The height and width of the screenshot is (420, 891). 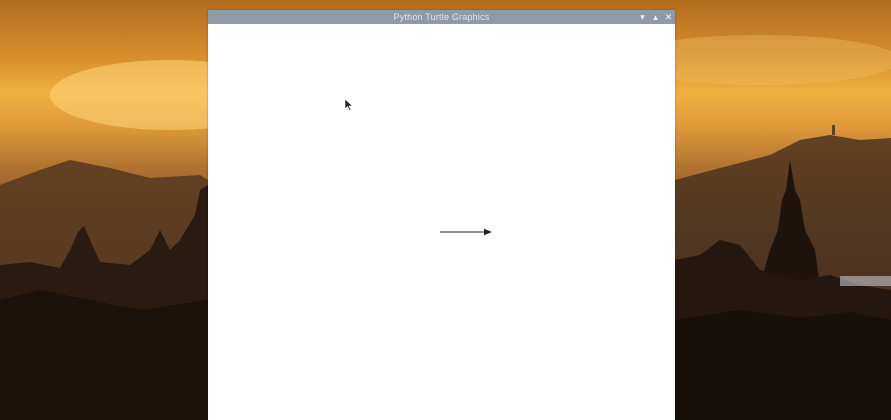 I want to click on window-titlebar: Python Turtle Graphics ▾ ▴ ✕, so click(x=441, y=17).